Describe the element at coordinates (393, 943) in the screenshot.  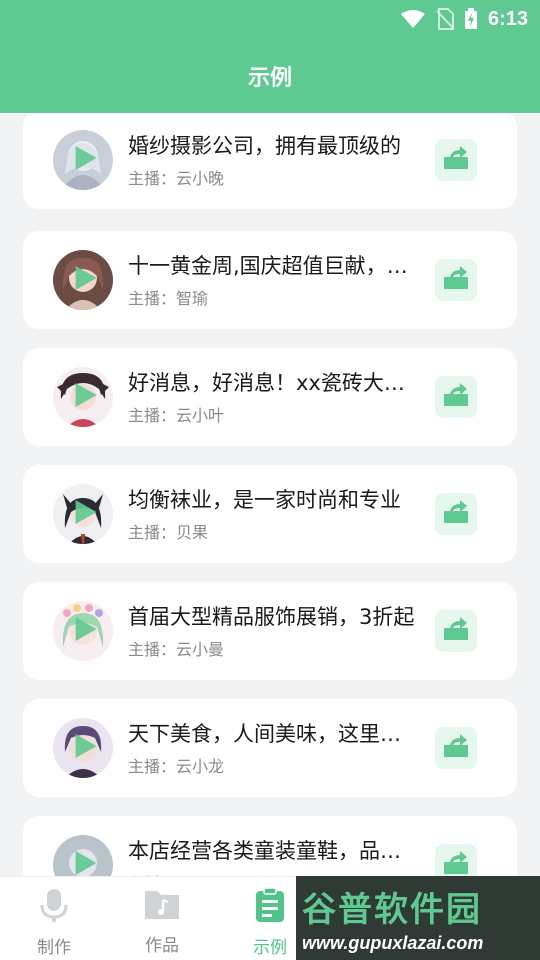
I see `watermark-url: www.gupuxlazai.com` at that location.